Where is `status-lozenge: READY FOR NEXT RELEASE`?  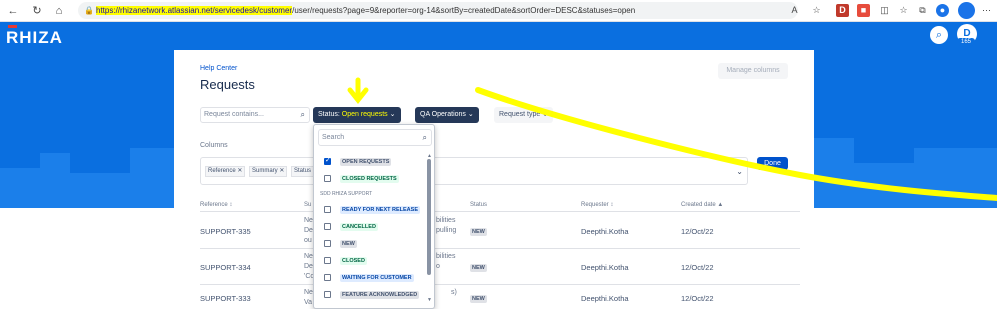
status-lozenge: READY FOR NEXT RELEASE is located at coordinates (380, 210).